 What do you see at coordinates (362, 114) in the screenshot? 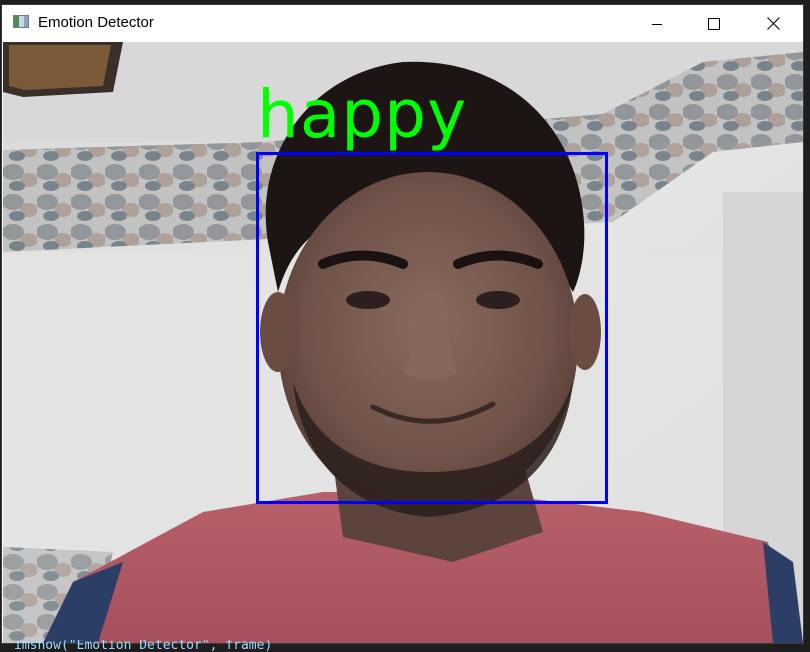
I see `emotion-label: happy` at bounding box center [362, 114].